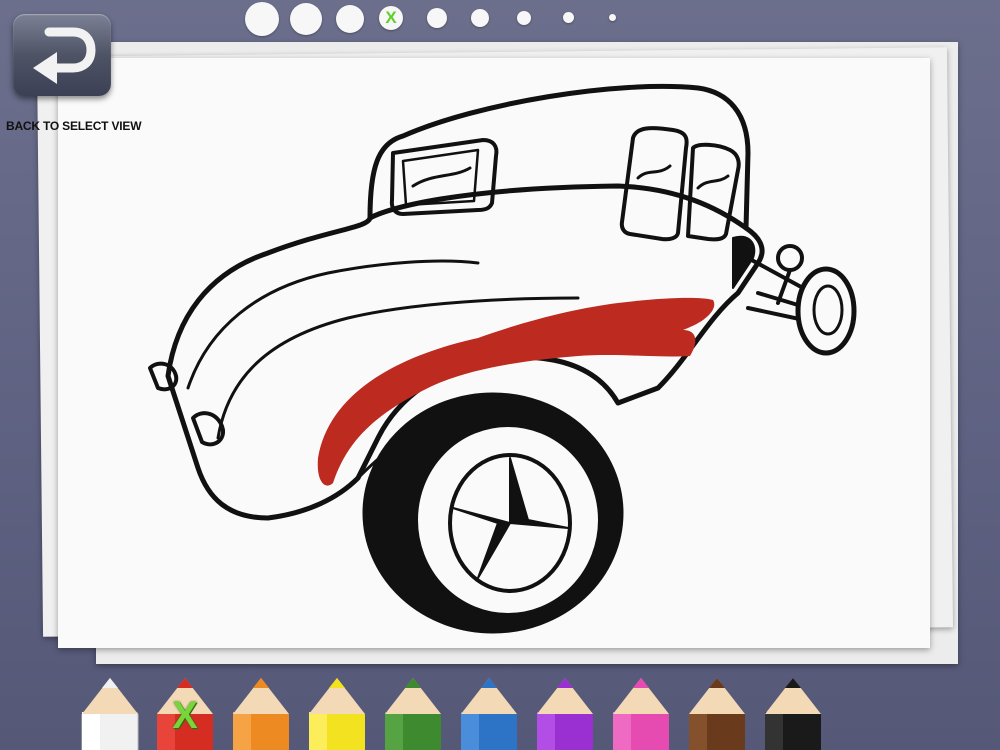 The width and height of the screenshot is (1000, 750). I want to click on pencil-black, so click(793, 711).